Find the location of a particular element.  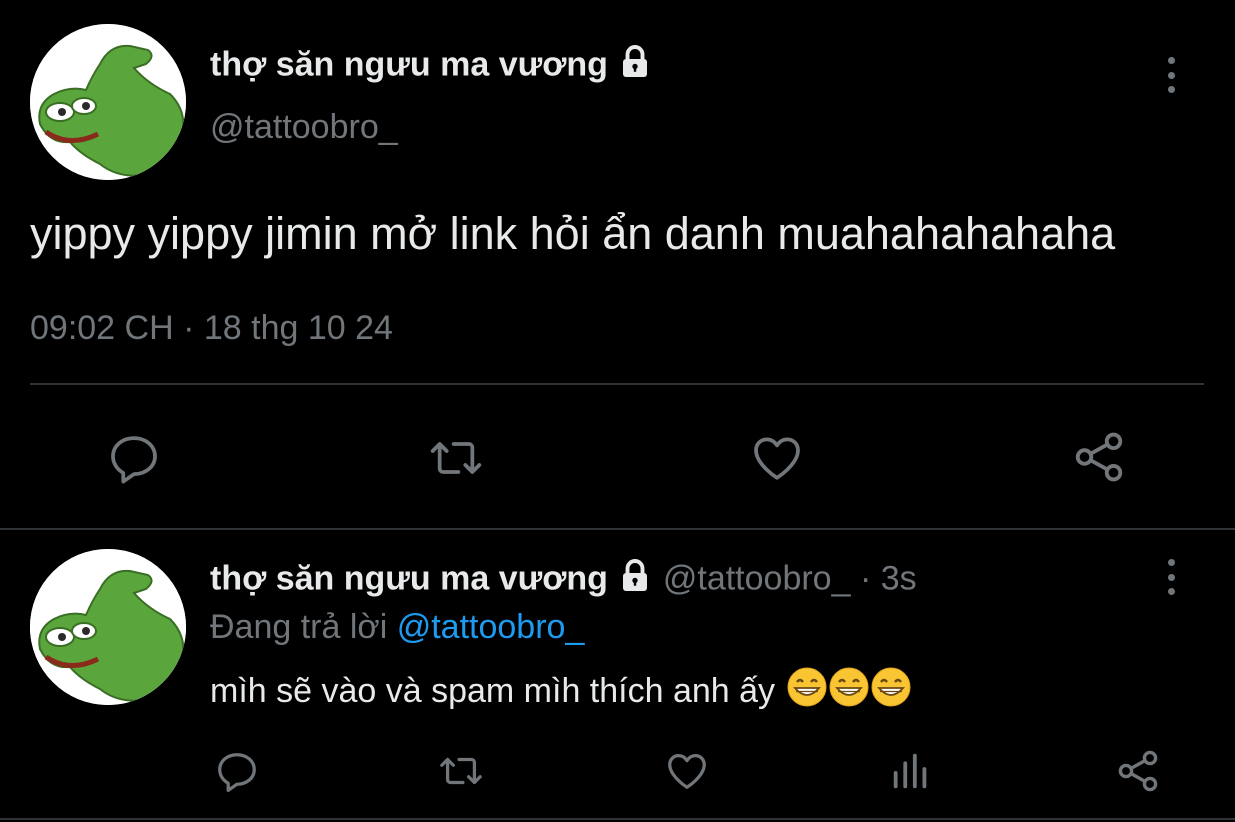

display-name-text: thợ săn ngưu ma vương is located at coordinates (409, 64).